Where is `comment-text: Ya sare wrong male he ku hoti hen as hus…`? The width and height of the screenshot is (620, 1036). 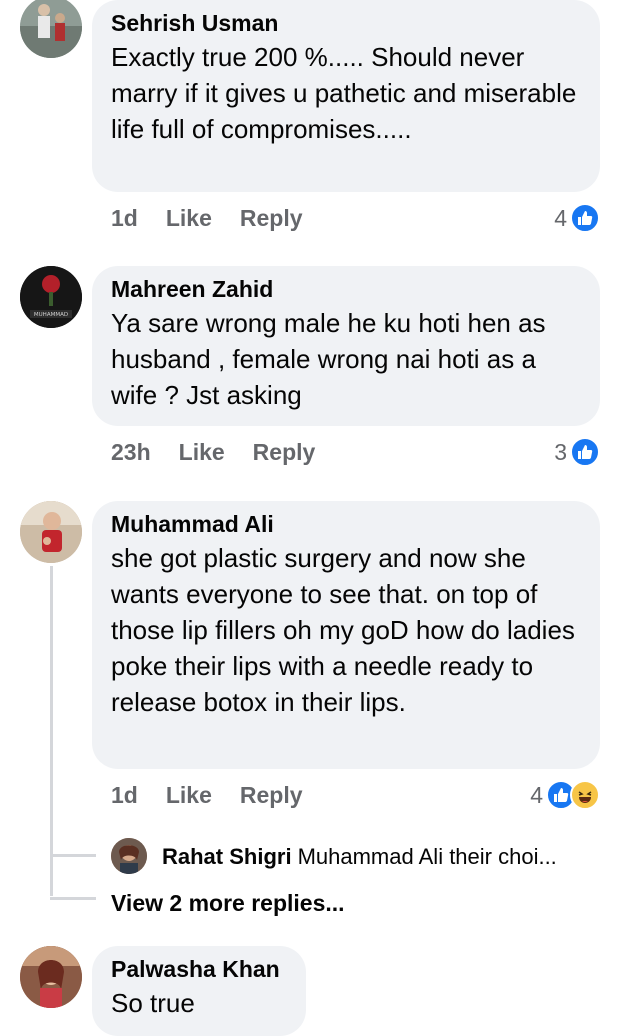 comment-text: Ya sare wrong male he ku hoti hen as hus… is located at coordinates (332, 359).